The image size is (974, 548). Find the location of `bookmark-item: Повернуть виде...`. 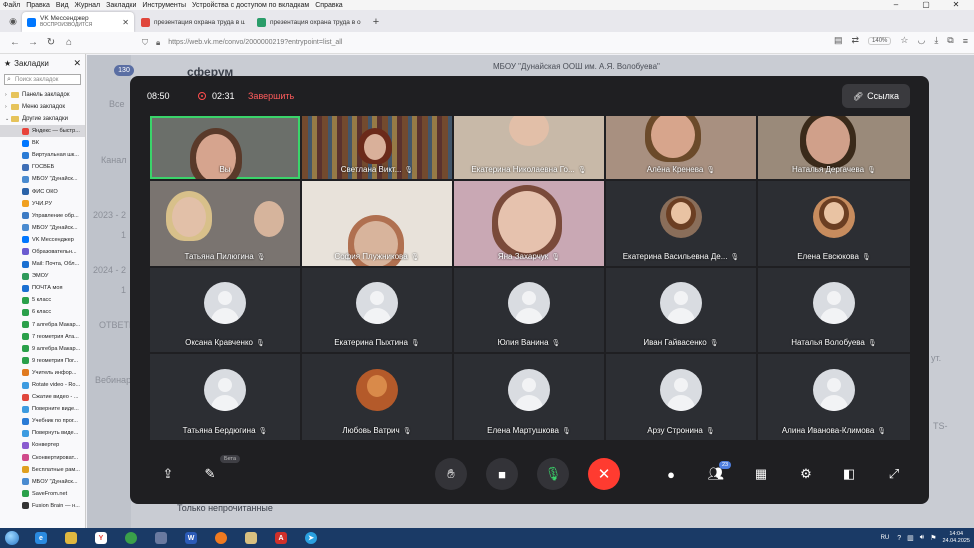

bookmark-item: Повернуть виде... is located at coordinates (42, 433).